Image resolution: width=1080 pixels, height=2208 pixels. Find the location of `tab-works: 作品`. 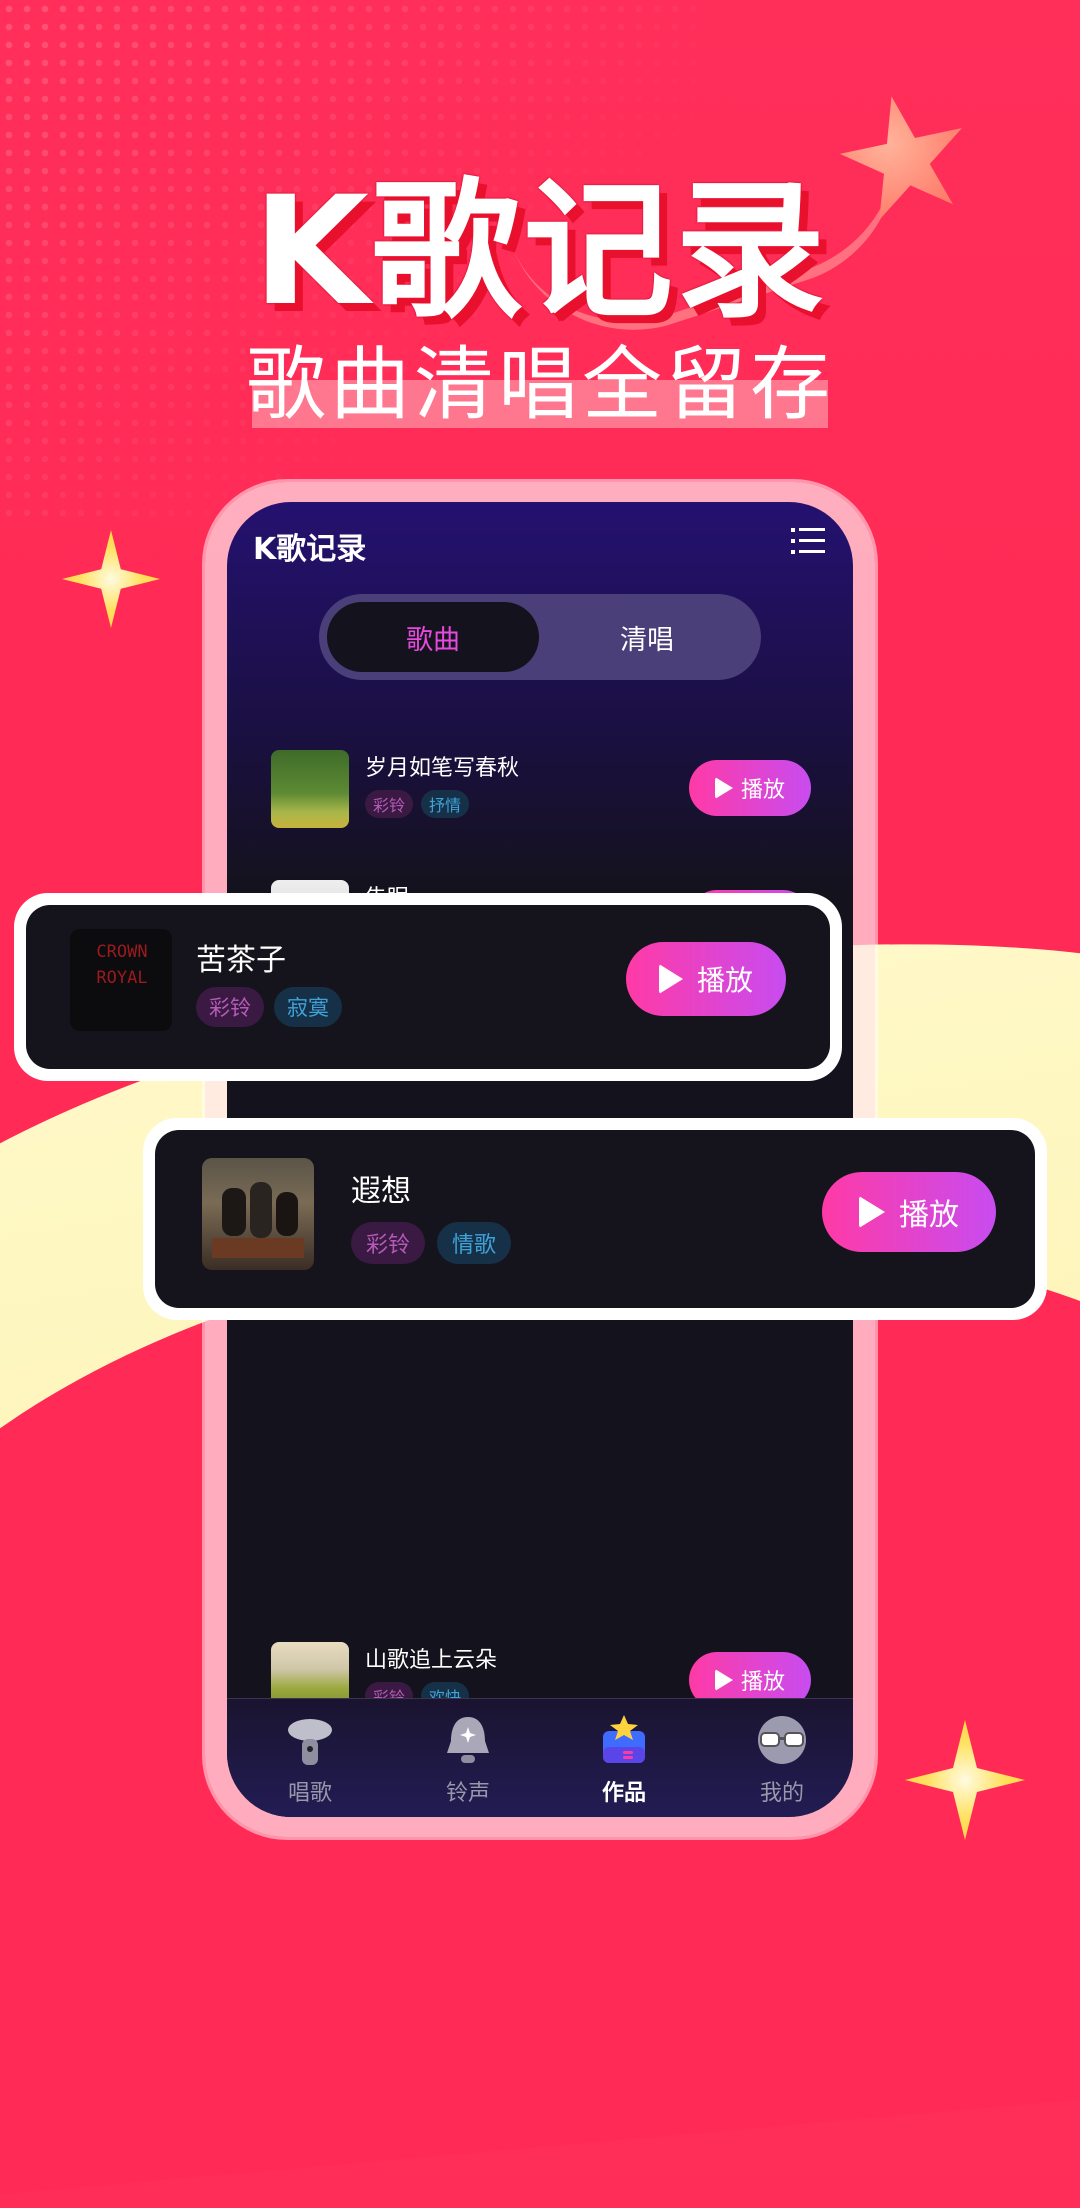

tab-works: 作品 is located at coordinates (624, 1760).